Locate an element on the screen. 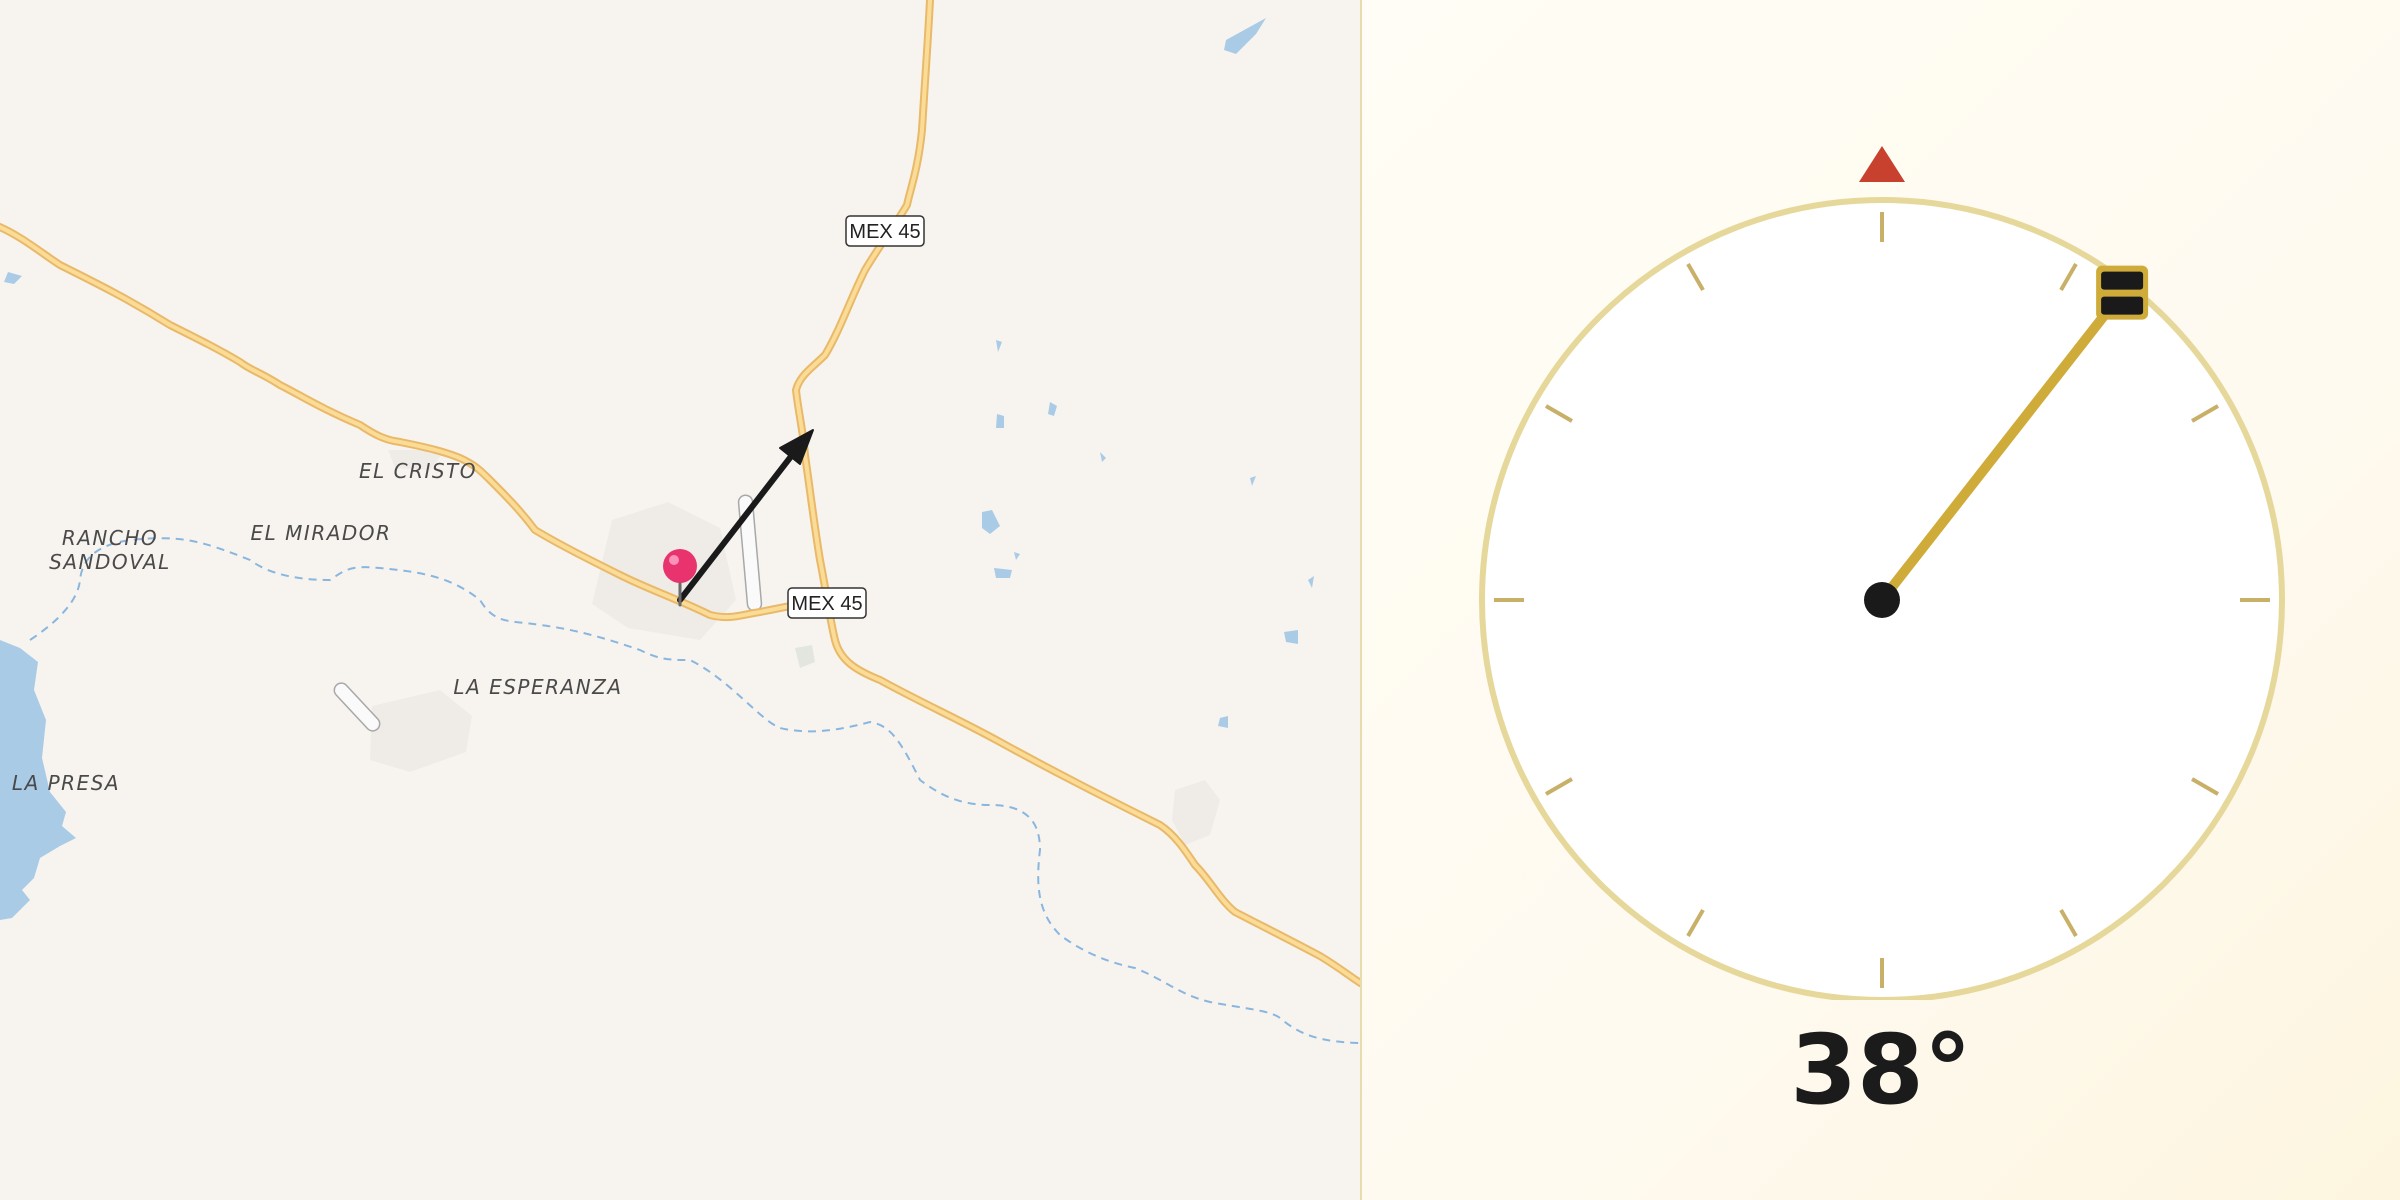 The image size is (2400, 1200). road-shield-upper-label: MEX 45 is located at coordinates (884, 232).